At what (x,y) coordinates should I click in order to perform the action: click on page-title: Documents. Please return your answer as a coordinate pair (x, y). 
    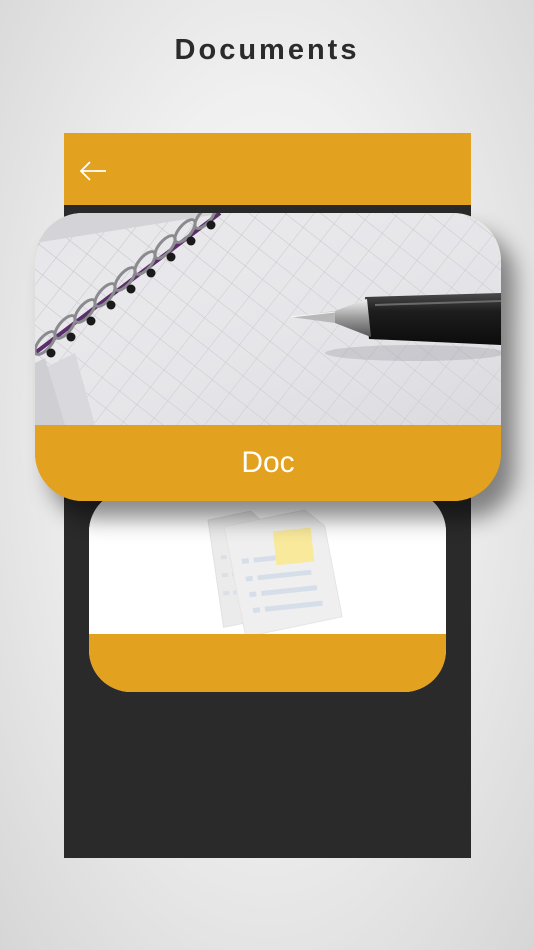
    Looking at the image, I should click on (267, 50).